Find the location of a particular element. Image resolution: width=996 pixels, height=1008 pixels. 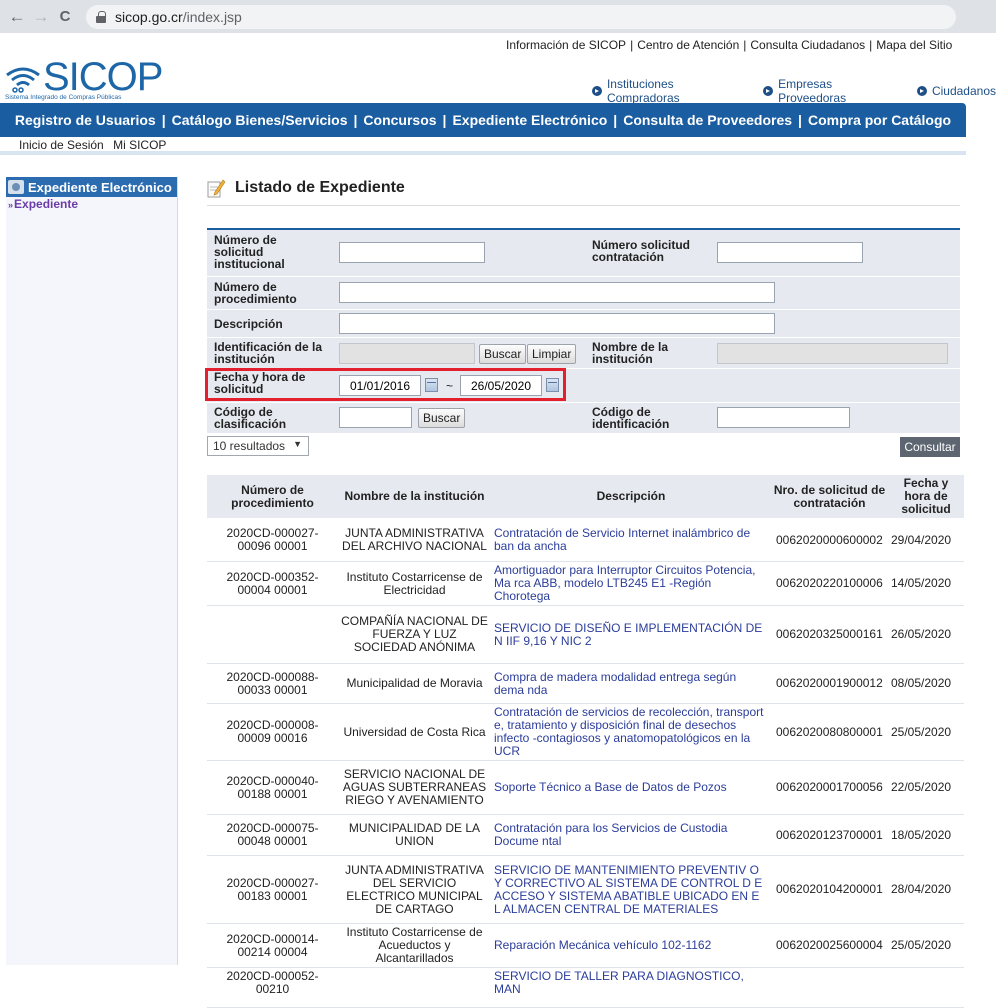

codigo-clasificacion-input is located at coordinates (375, 417).